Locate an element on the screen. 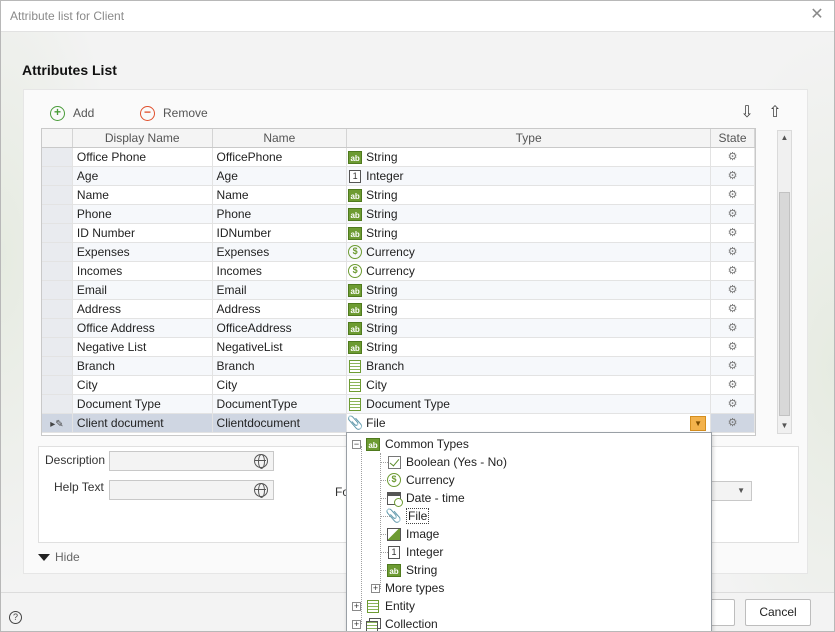 This screenshot has height=632, width=835. cell-name: Age is located at coordinates (280, 176).